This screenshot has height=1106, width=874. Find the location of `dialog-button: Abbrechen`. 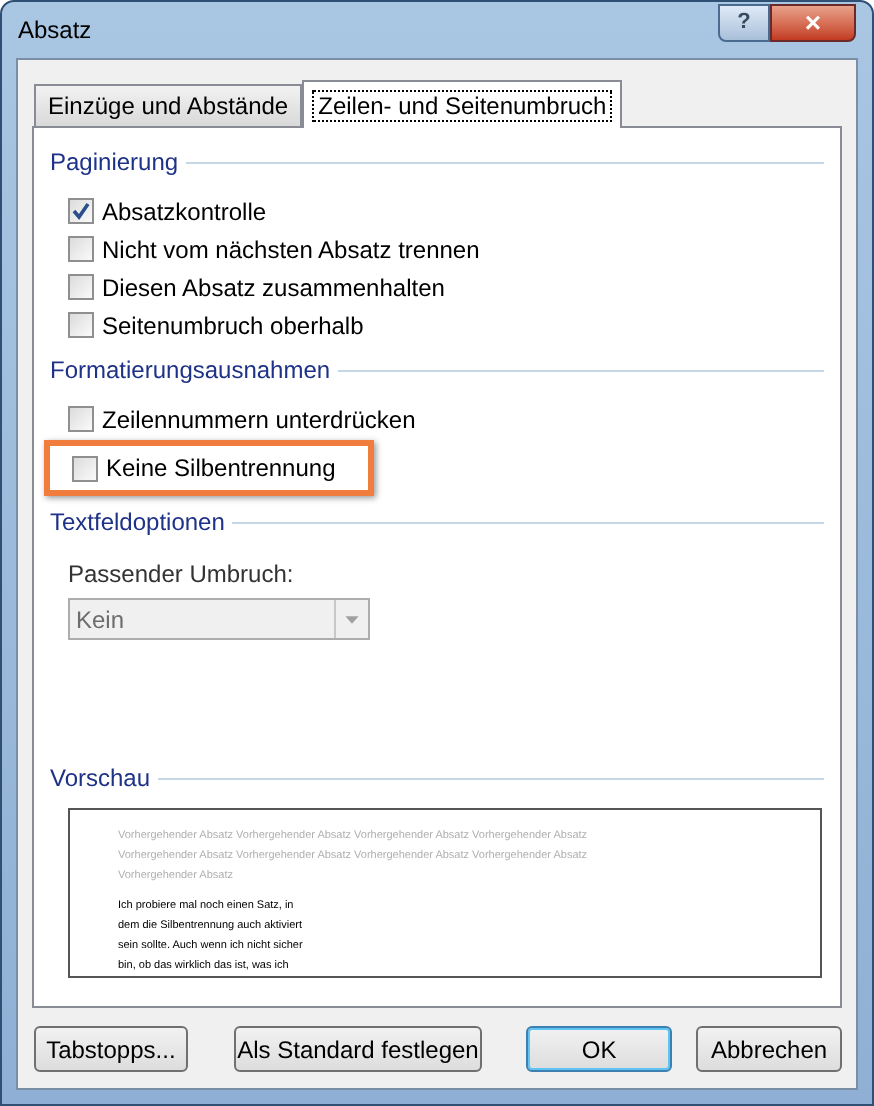

dialog-button: Abbrechen is located at coordinates (769, 1049).